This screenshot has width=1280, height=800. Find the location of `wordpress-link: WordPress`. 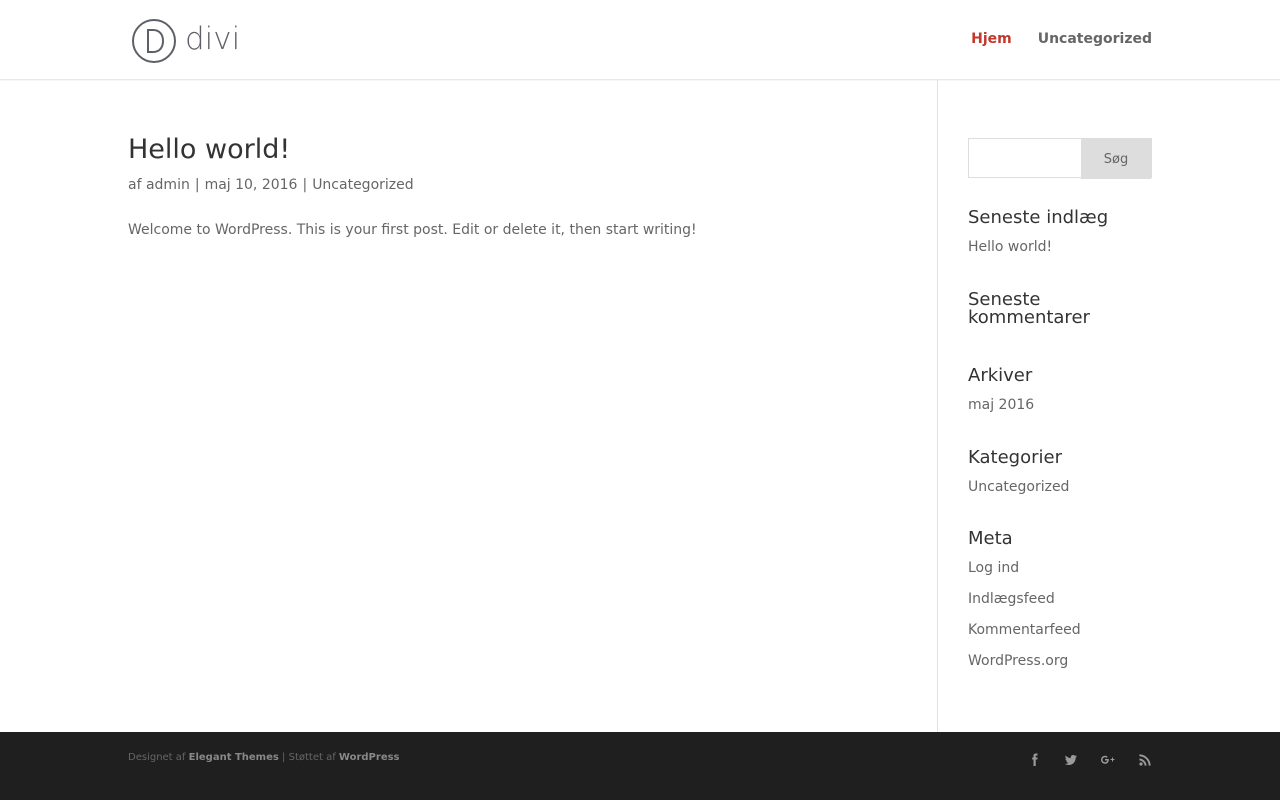

wordpress-link: WordPress is located at coordinates (369, 757).